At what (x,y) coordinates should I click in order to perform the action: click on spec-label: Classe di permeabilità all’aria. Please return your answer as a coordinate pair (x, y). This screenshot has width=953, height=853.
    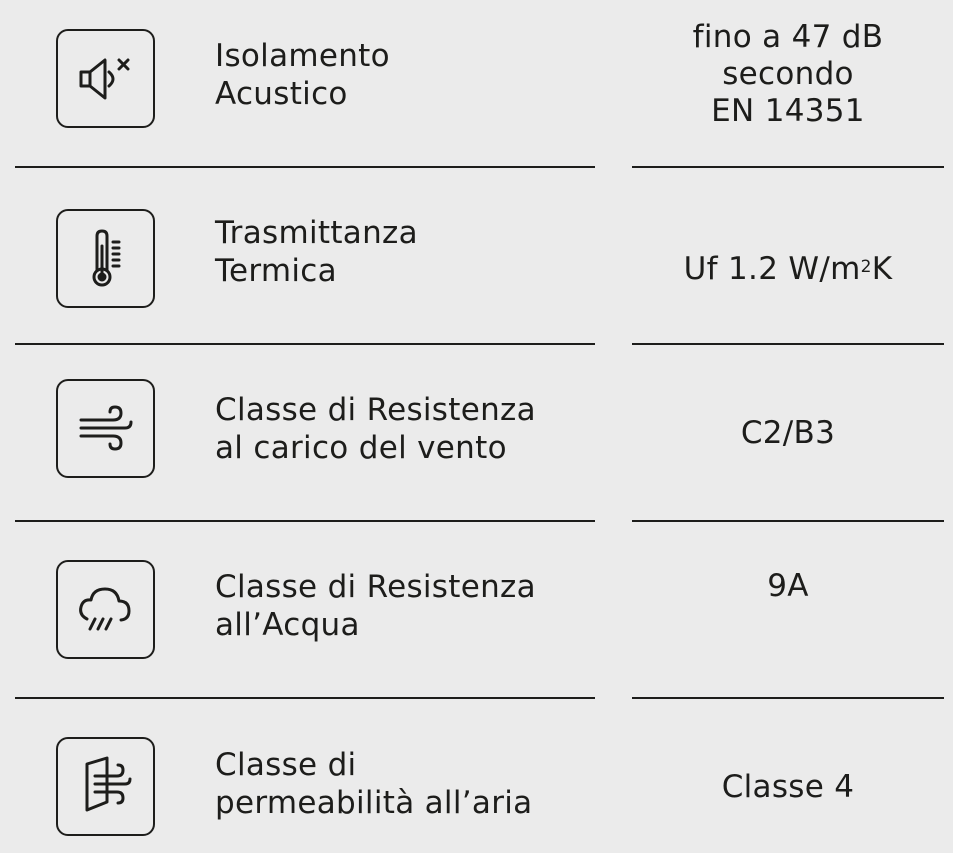
    Looking at the image, I should click on (374, 784).